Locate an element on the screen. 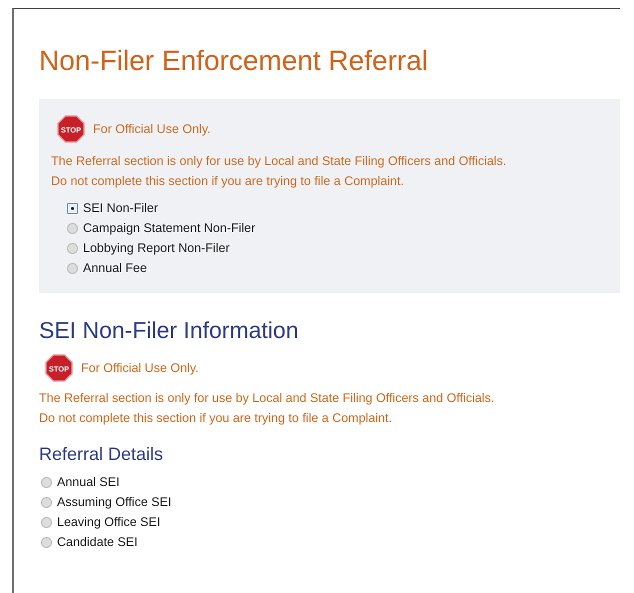  section-title: SEI Non-Filer Information is located at coordinates (169, 330).